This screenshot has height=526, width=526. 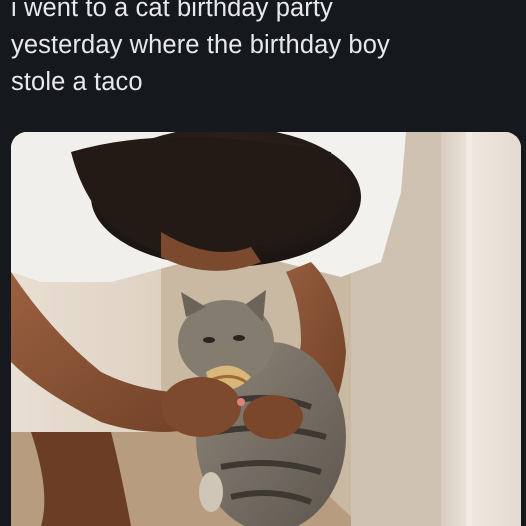 I want to click on hand-left, so click(x=201, y=407).